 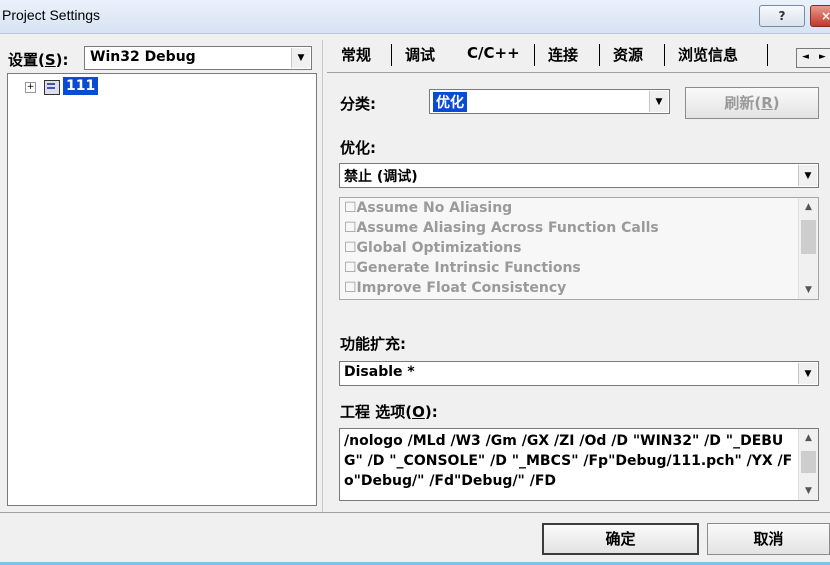 What do you see at coordinates (356, 54) in the screenshot?
I see `tab-general: 常规` at bounding box center [356, 54].